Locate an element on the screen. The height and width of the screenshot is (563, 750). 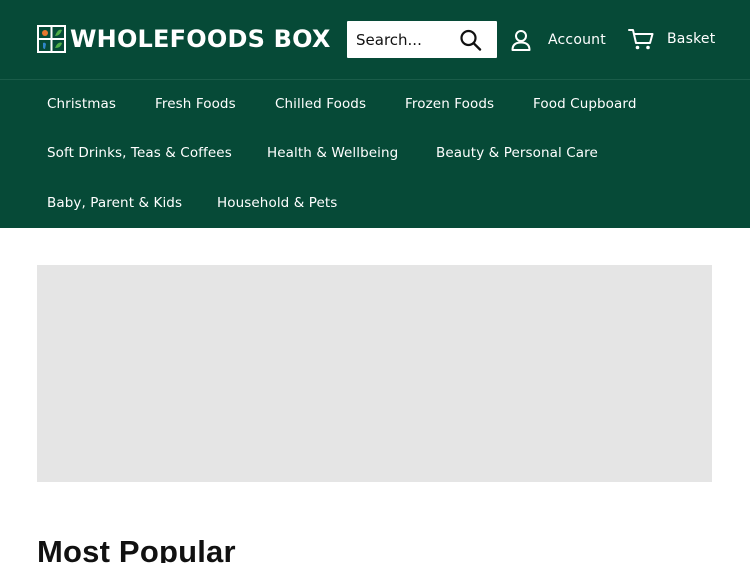
nav-item-fresh-foods: Fresh Foods is located at coordinates (195, 104).